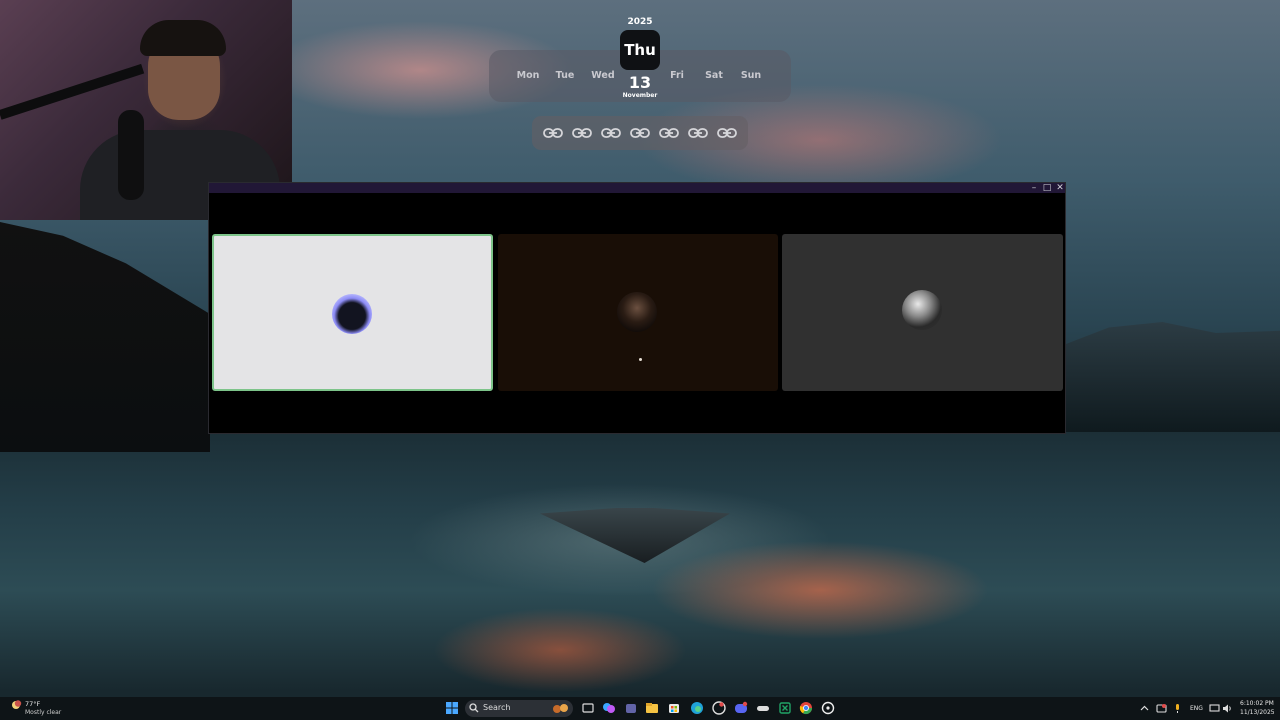  Describe the element at coordinates (637, 188) in the screenshot. I see `window-titlebar: – □ ✕` at that location.